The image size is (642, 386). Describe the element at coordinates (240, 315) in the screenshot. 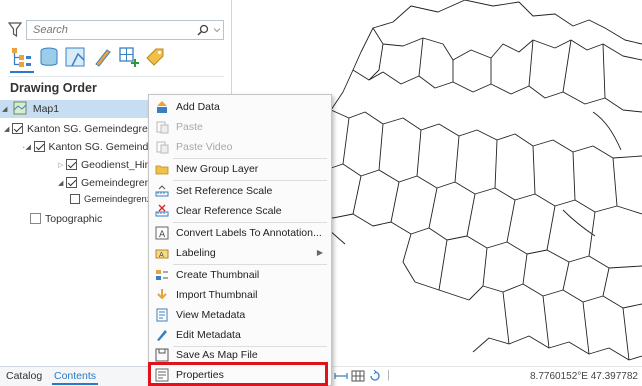

I see `menu-item-view-metadata: View Metadata` at that location.